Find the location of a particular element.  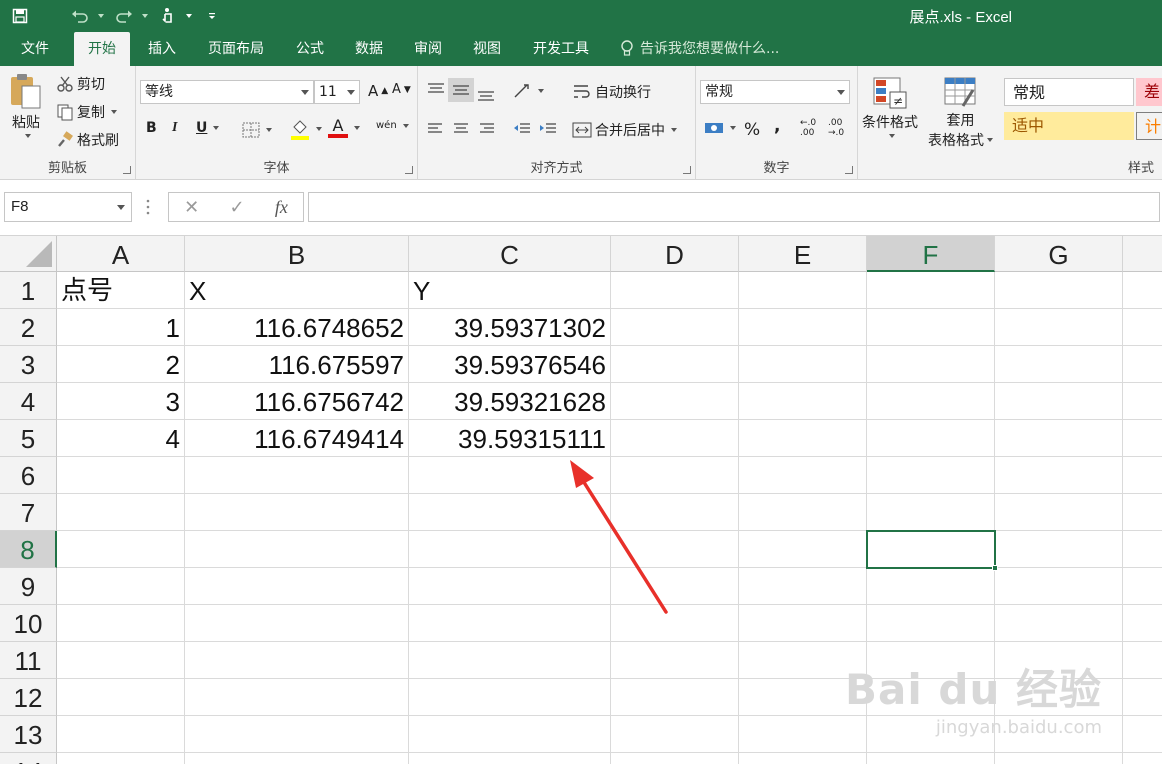

italic-button: I is located at coordinates (174, 128).